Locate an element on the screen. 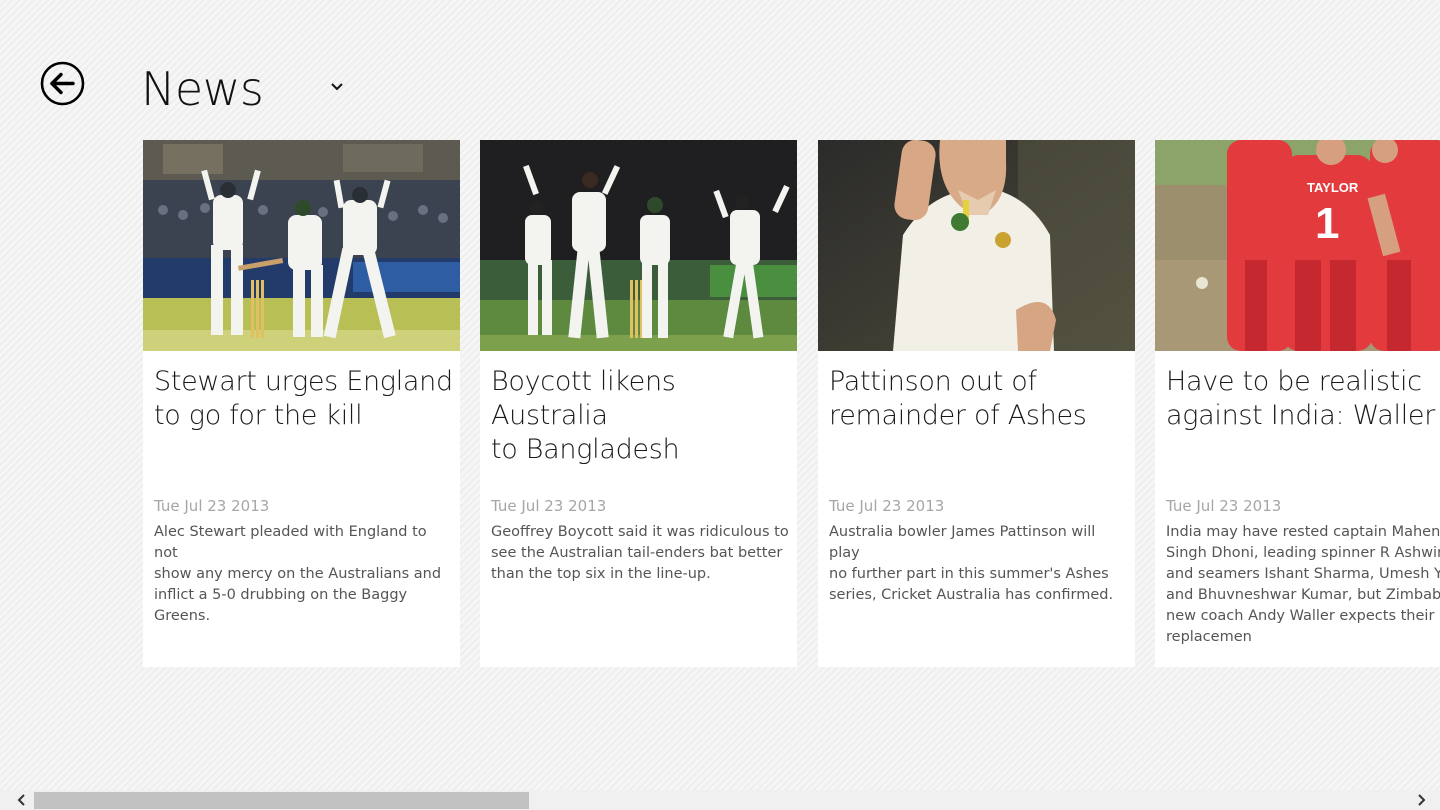 This screenshot has height=810, width=1440. news-card-title: Boycott likens Australia to Bangladesh is located at coordinates (585, 415).